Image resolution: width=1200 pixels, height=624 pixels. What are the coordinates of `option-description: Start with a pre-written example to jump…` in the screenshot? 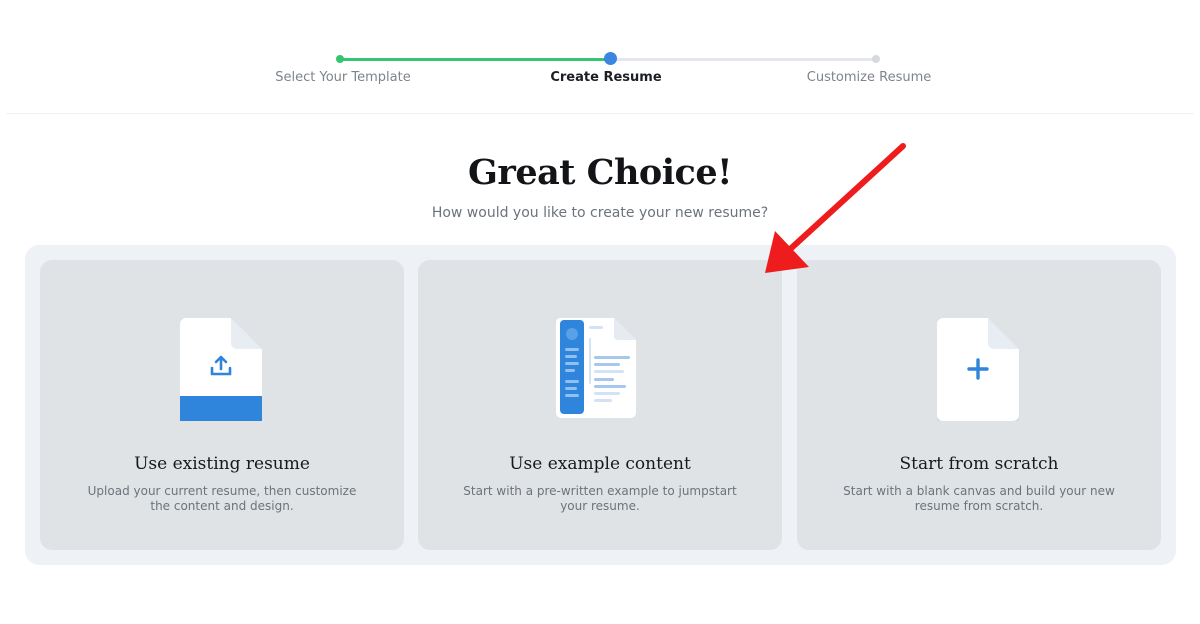 It's located at (600, 498).